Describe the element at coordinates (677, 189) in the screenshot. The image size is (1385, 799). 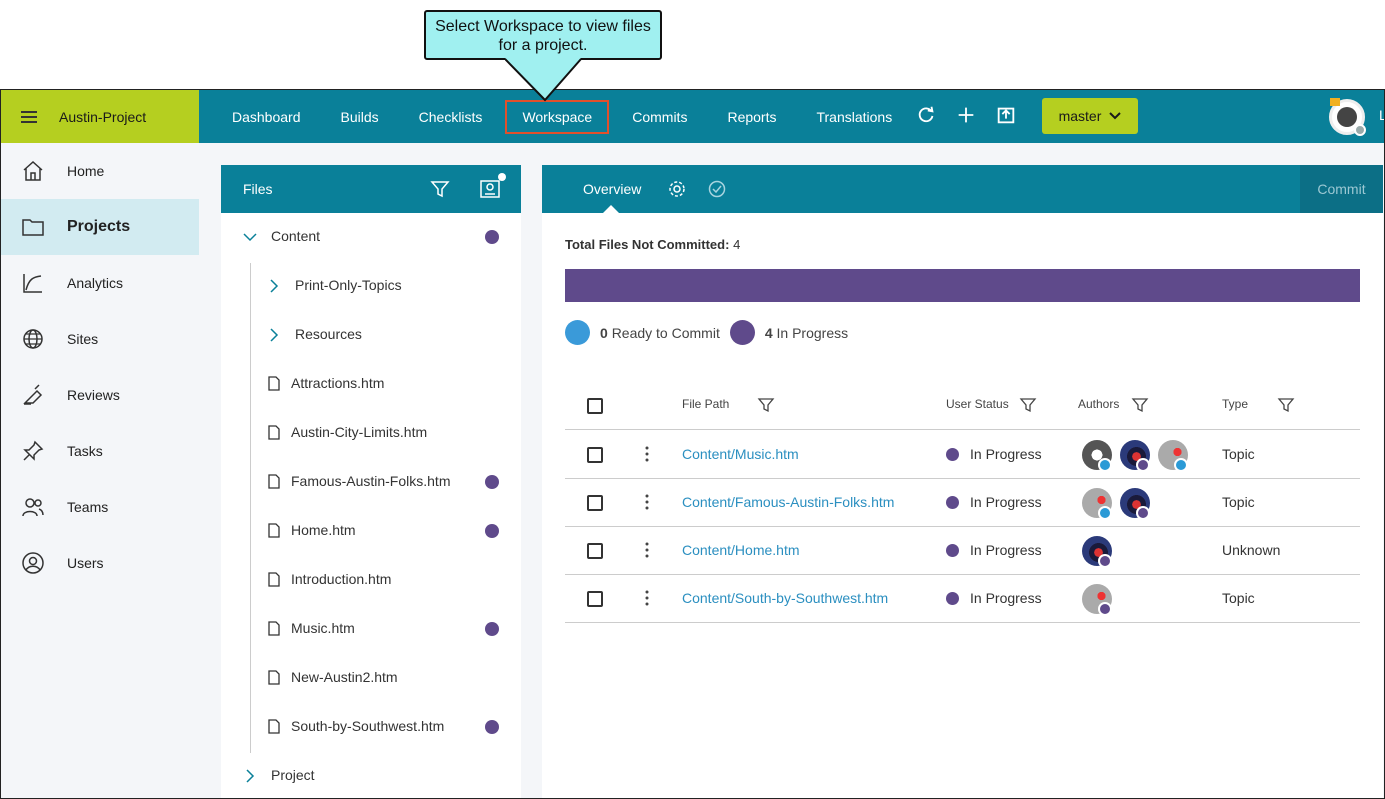
I see `gear-icon` at that location.